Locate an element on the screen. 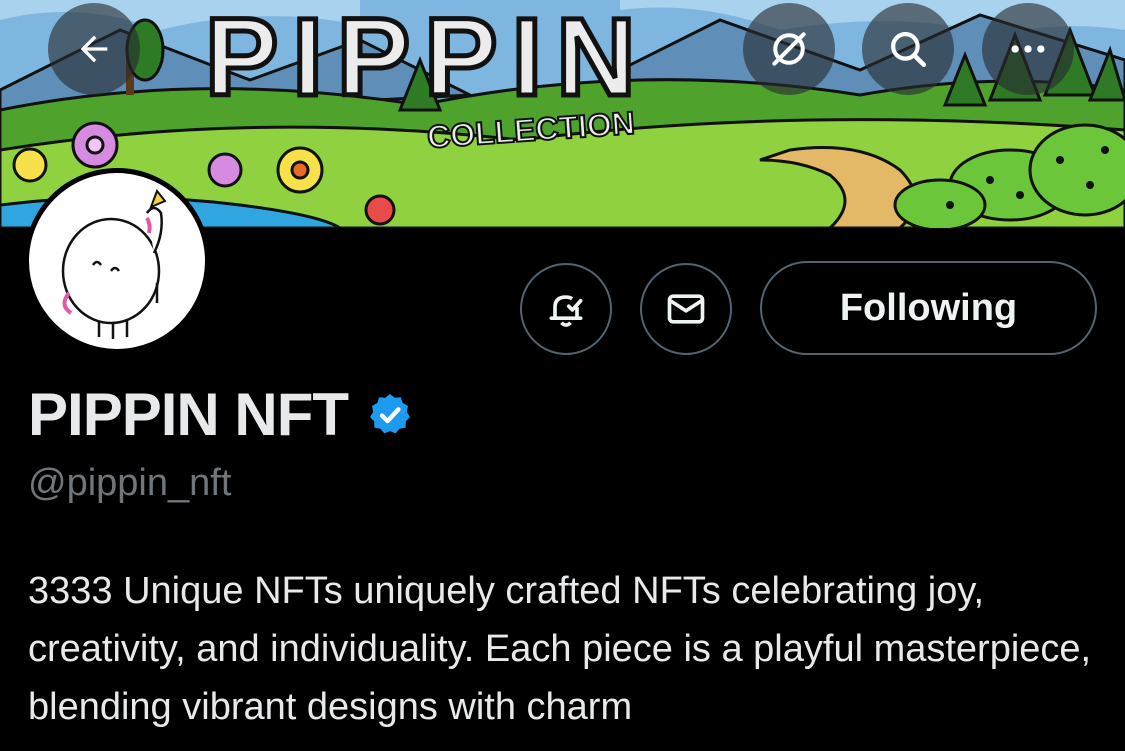  message-button is located at coordinates (686, 309).